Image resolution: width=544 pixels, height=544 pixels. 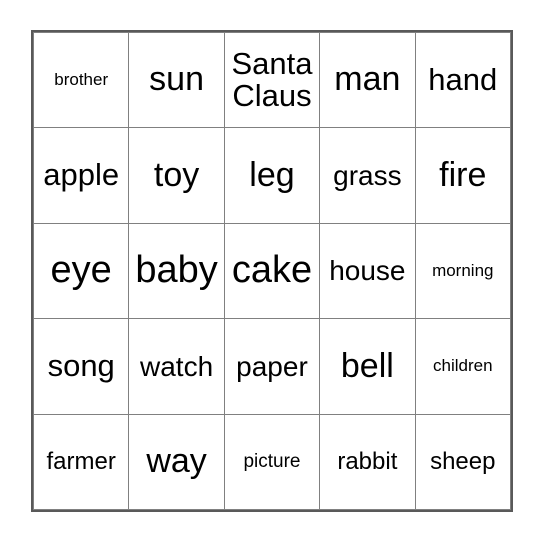 I want to click on bingo-cell-r4c4: bell, so click(x=367, y=366).